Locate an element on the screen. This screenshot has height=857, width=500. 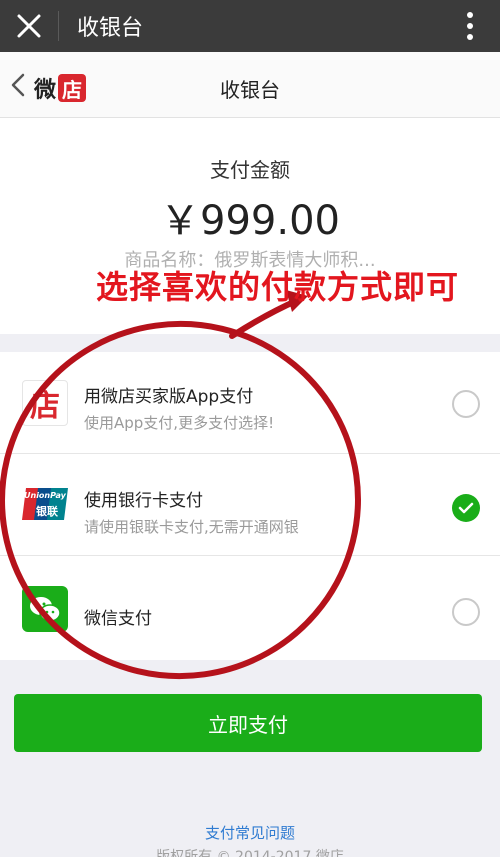
weidian-app-icon: 店 is located at coordinates (45, 403).